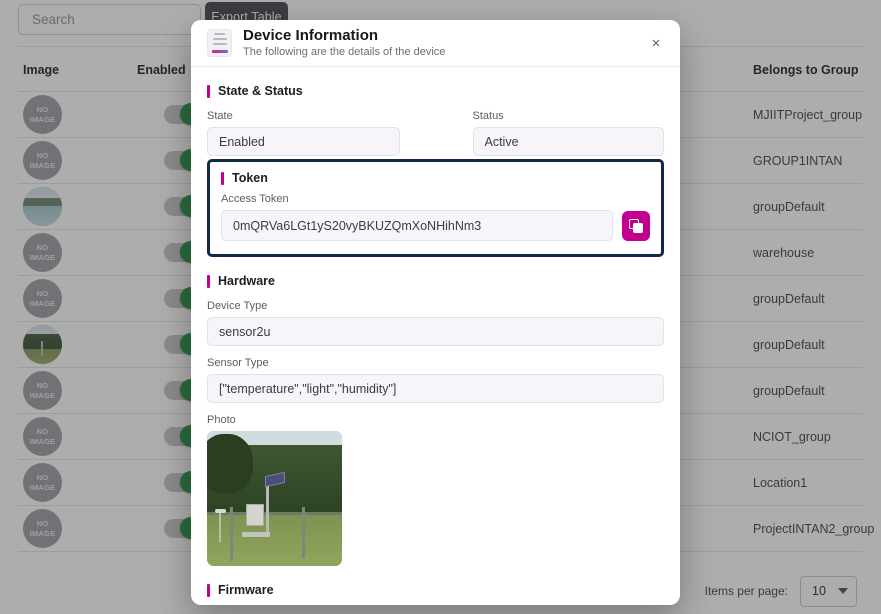  I want to click on photo-fence-post-right, so click(303, 532).